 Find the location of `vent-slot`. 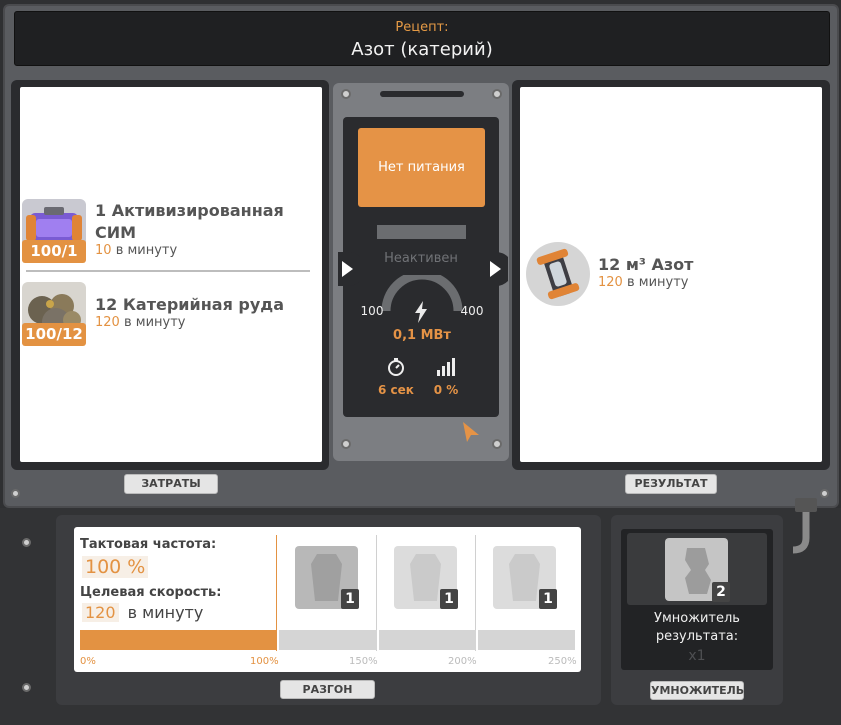

vent-slot is located at coordinates (422, 94).